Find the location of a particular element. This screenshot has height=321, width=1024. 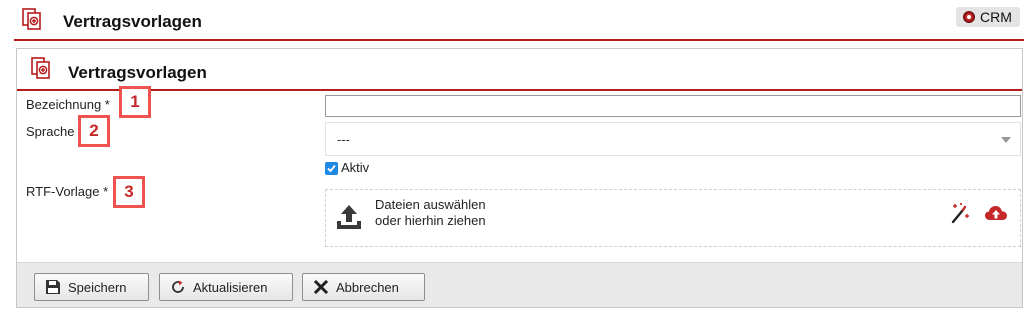

caret-down-icon is located at coordinates (1006, 140).